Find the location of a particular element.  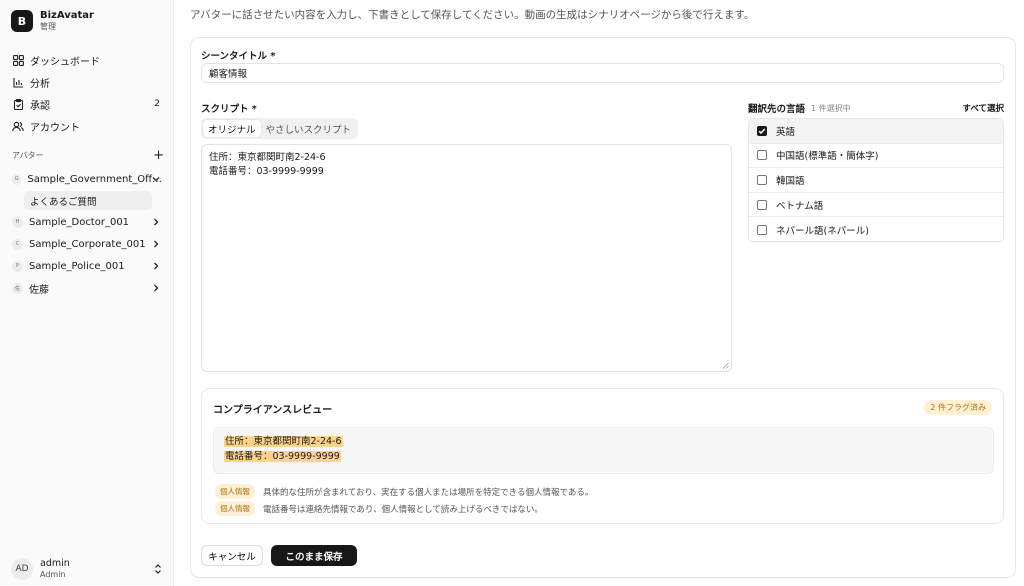

brand-logo: B is located at coordinates (22, 21).